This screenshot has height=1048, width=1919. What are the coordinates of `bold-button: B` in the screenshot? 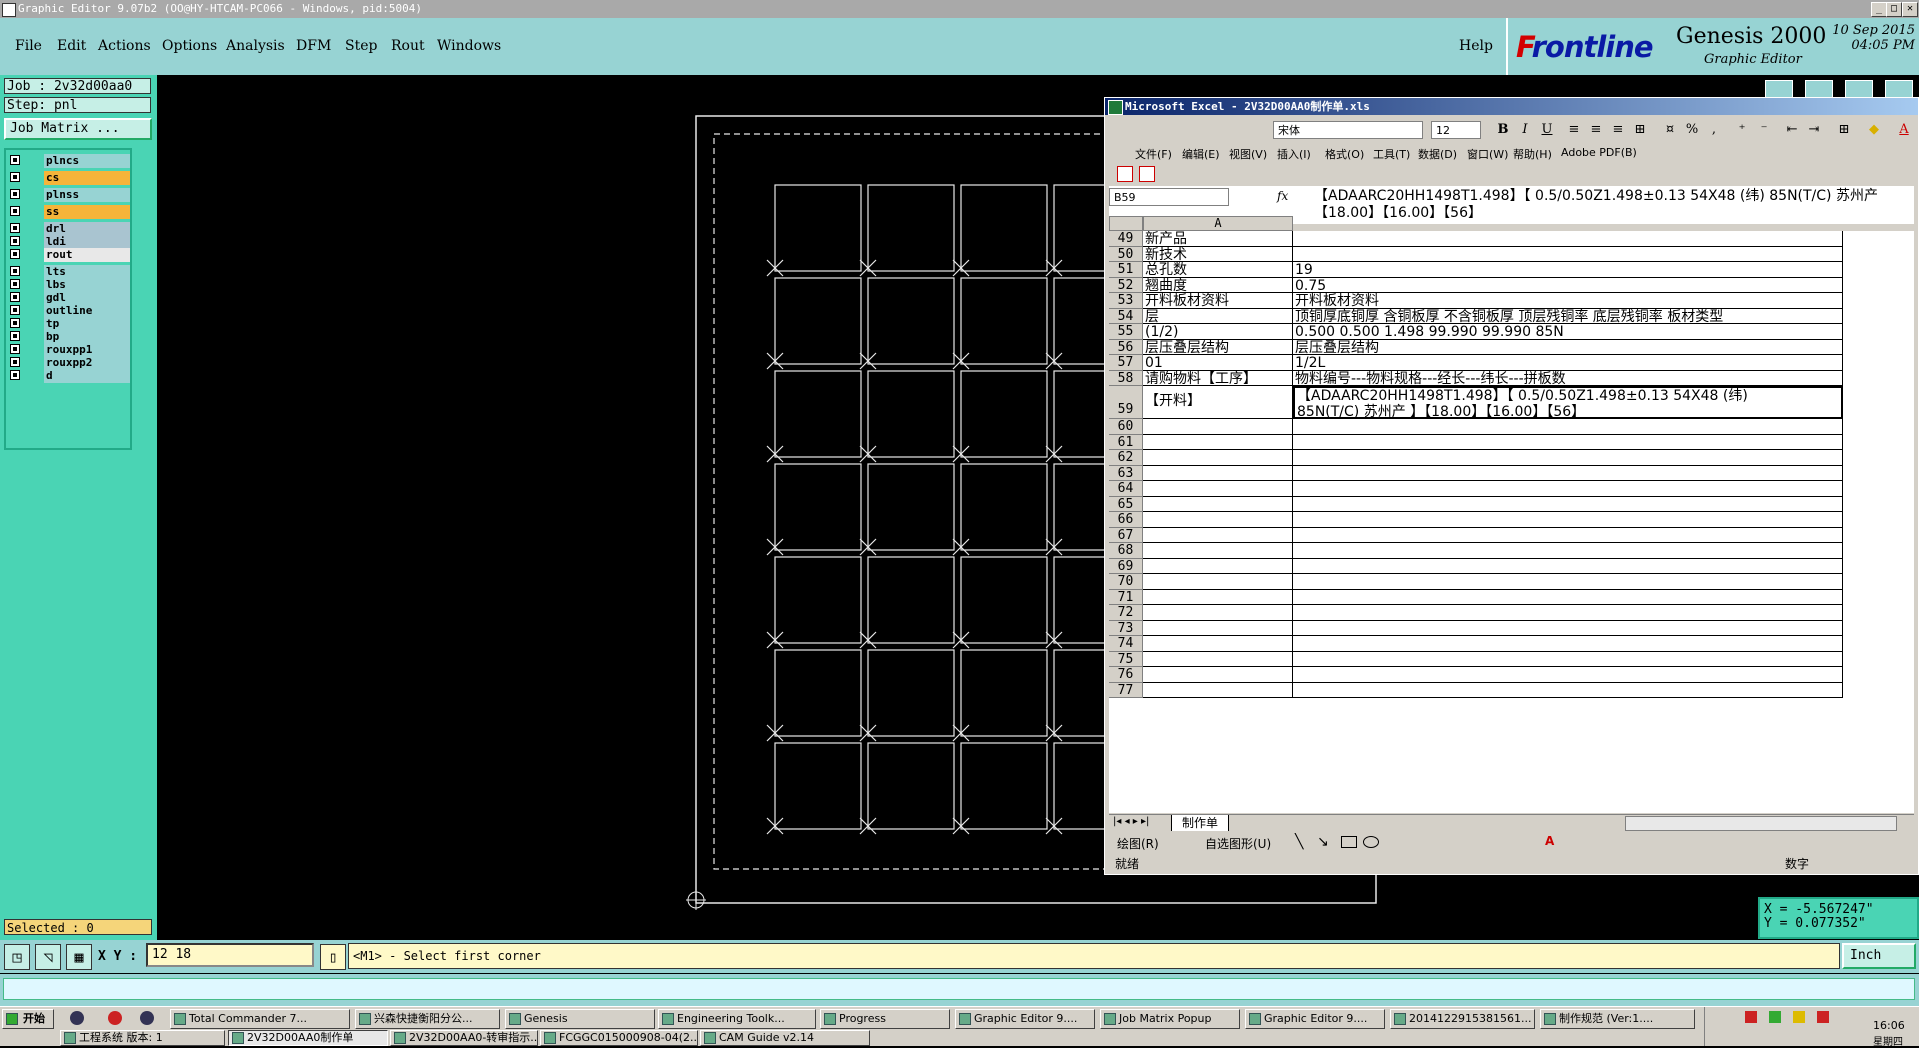 It's located at (1503, 130).